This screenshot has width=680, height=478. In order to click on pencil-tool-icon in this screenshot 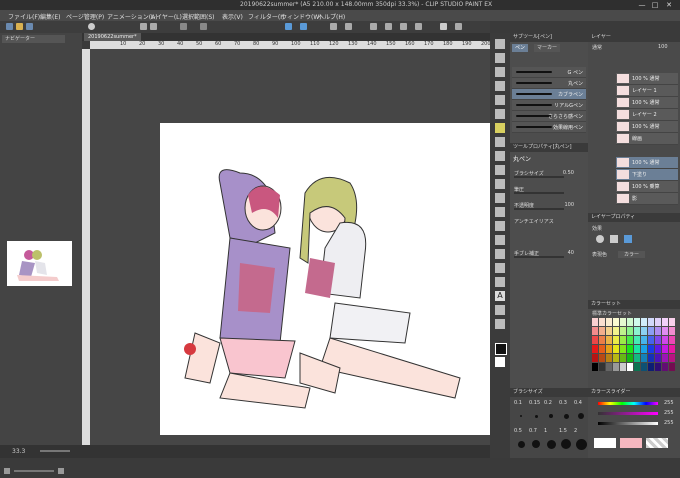, I will do `click(500, 142)`.